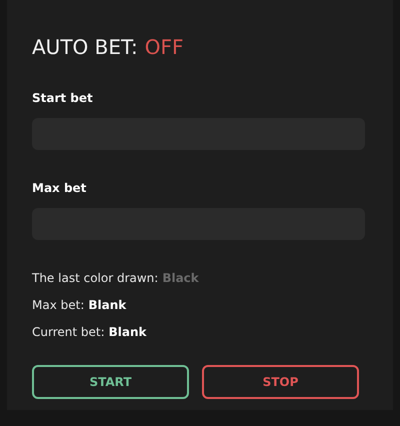 Image resolution: width=400 pixels, height=426 pixels. Describe the element at coordinates (63, 98) in the screenshot. I see `field-label: Start bet` at that location.